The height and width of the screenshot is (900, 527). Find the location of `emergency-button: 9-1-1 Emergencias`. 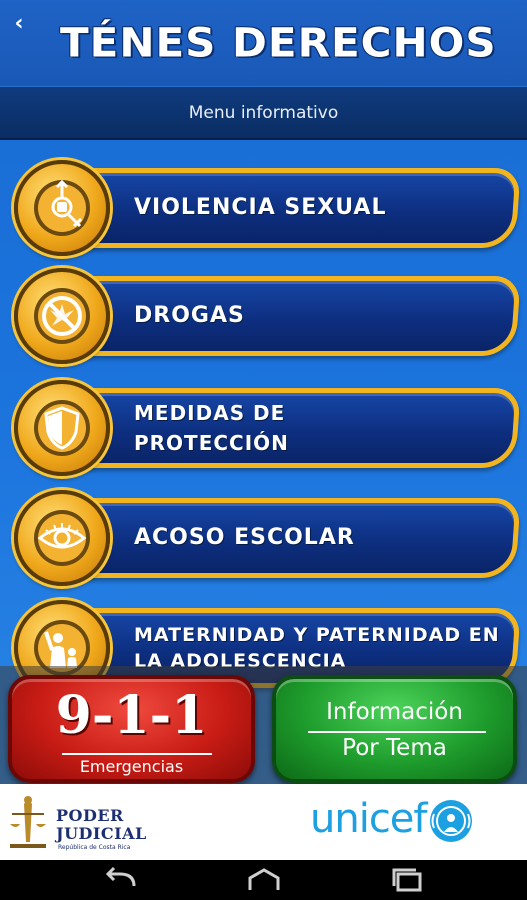

emergency-button: 9-1-1 Emergencias is located at coordinates (131, 729).